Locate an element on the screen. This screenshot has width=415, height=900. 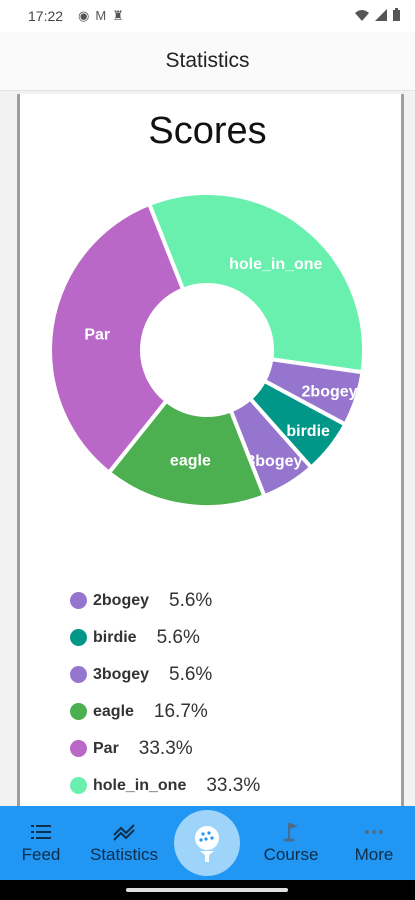
legend-item-eagle: eagle 16.7% is located at coordinates (165, 711).